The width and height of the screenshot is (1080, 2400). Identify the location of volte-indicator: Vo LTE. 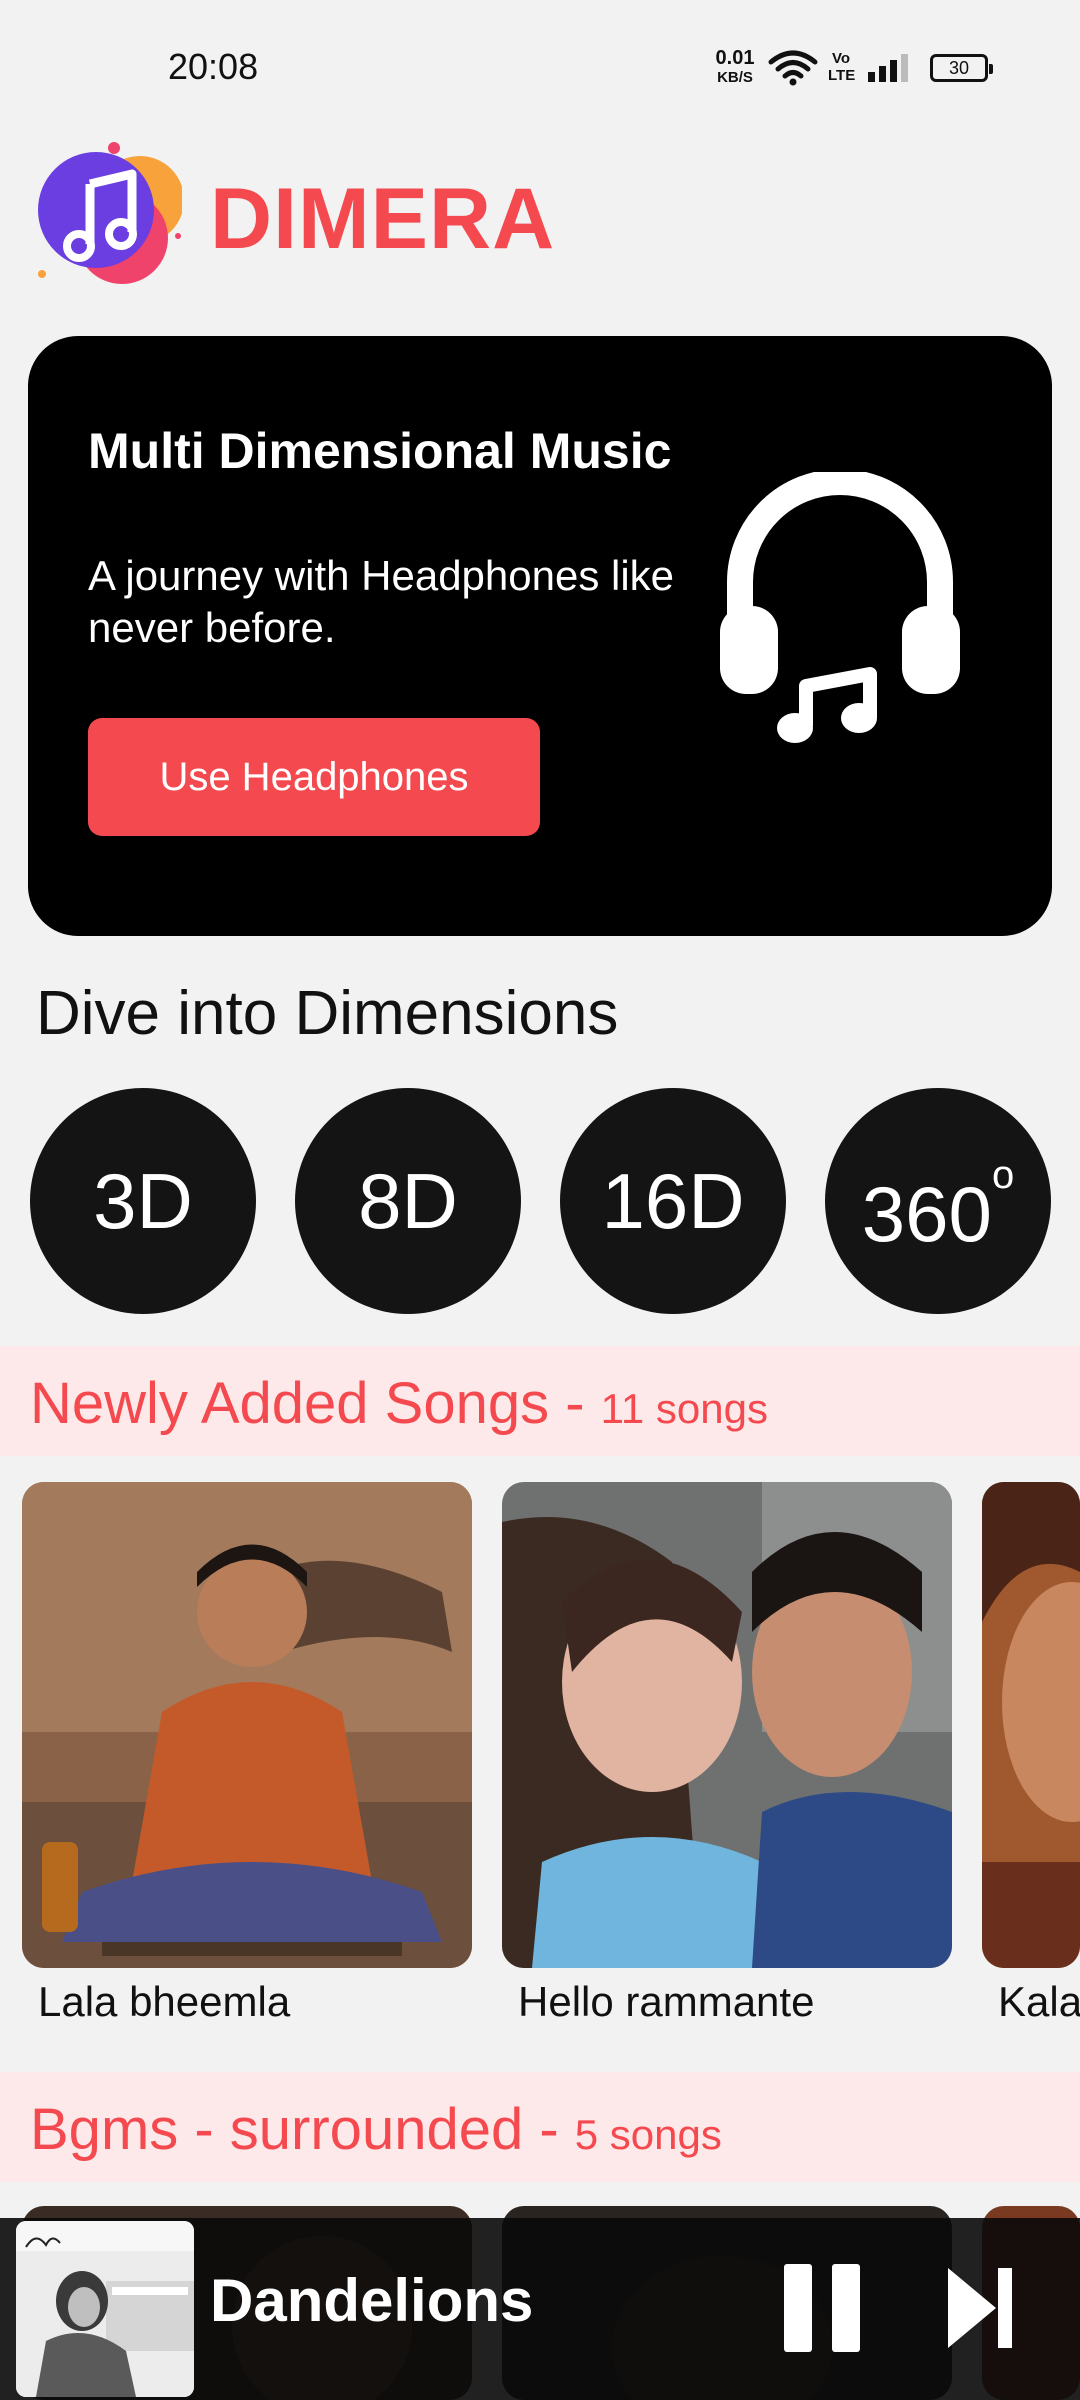
(842, 67).